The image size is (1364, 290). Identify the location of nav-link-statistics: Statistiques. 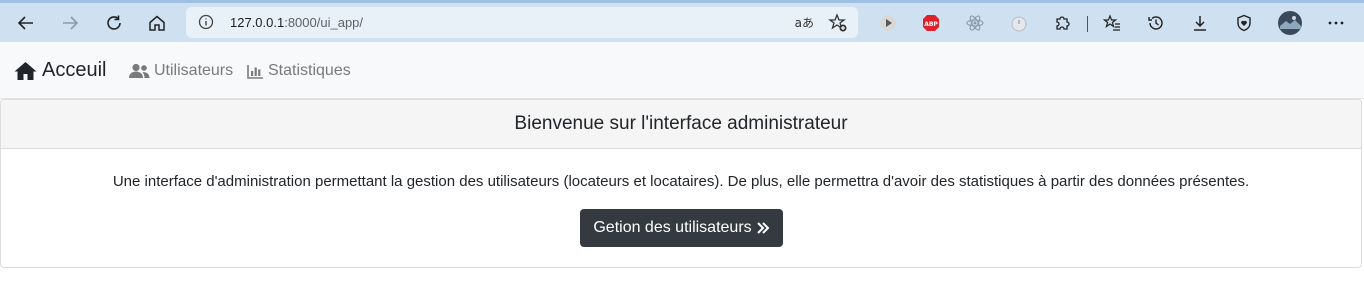
(299, 71).